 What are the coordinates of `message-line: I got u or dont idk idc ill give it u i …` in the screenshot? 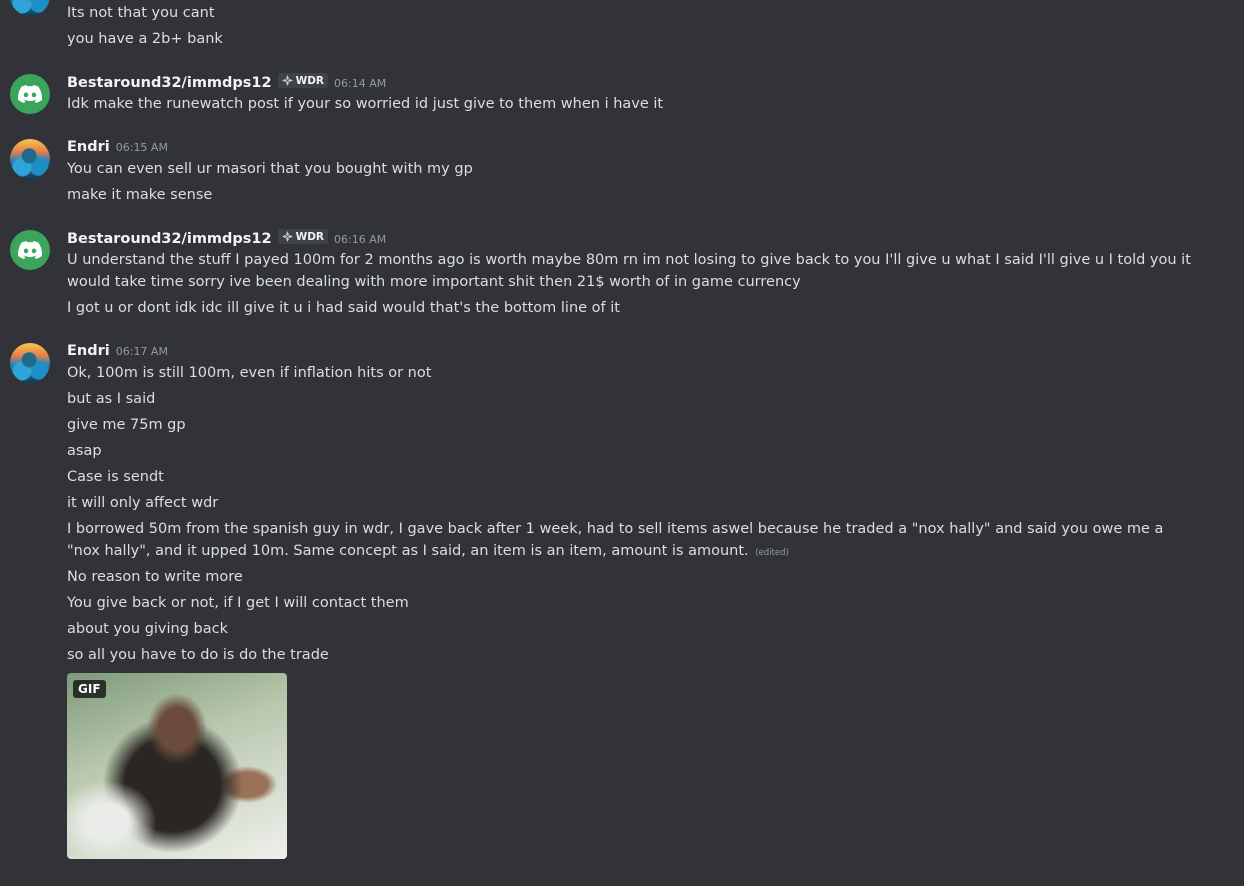 It's located at (343, 308).